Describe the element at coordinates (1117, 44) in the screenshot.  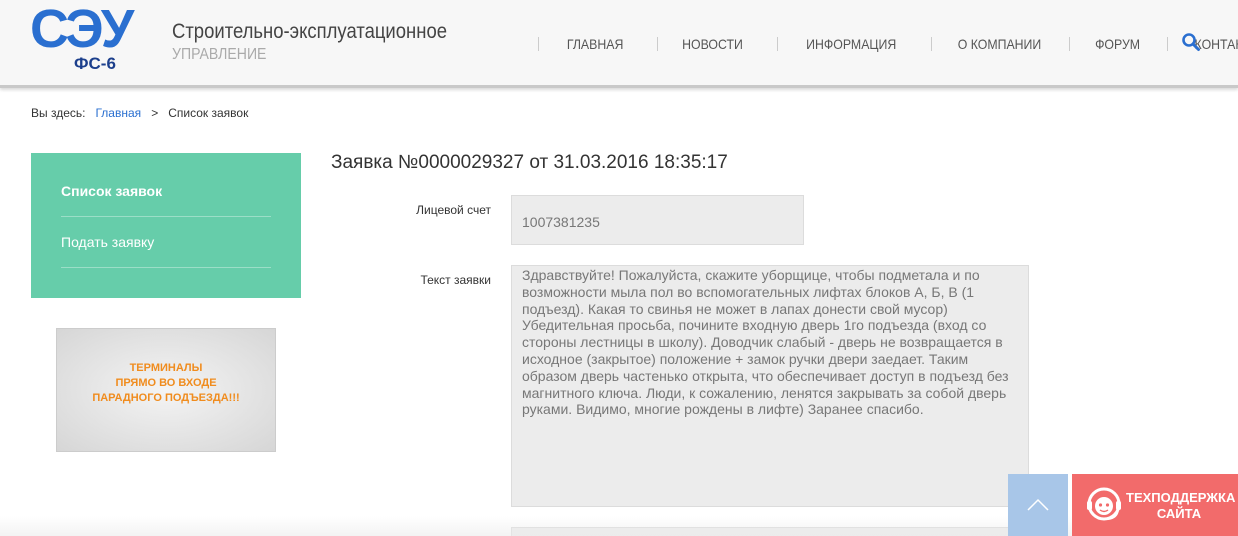
I see `nav-item-forum: Форум` at that location.